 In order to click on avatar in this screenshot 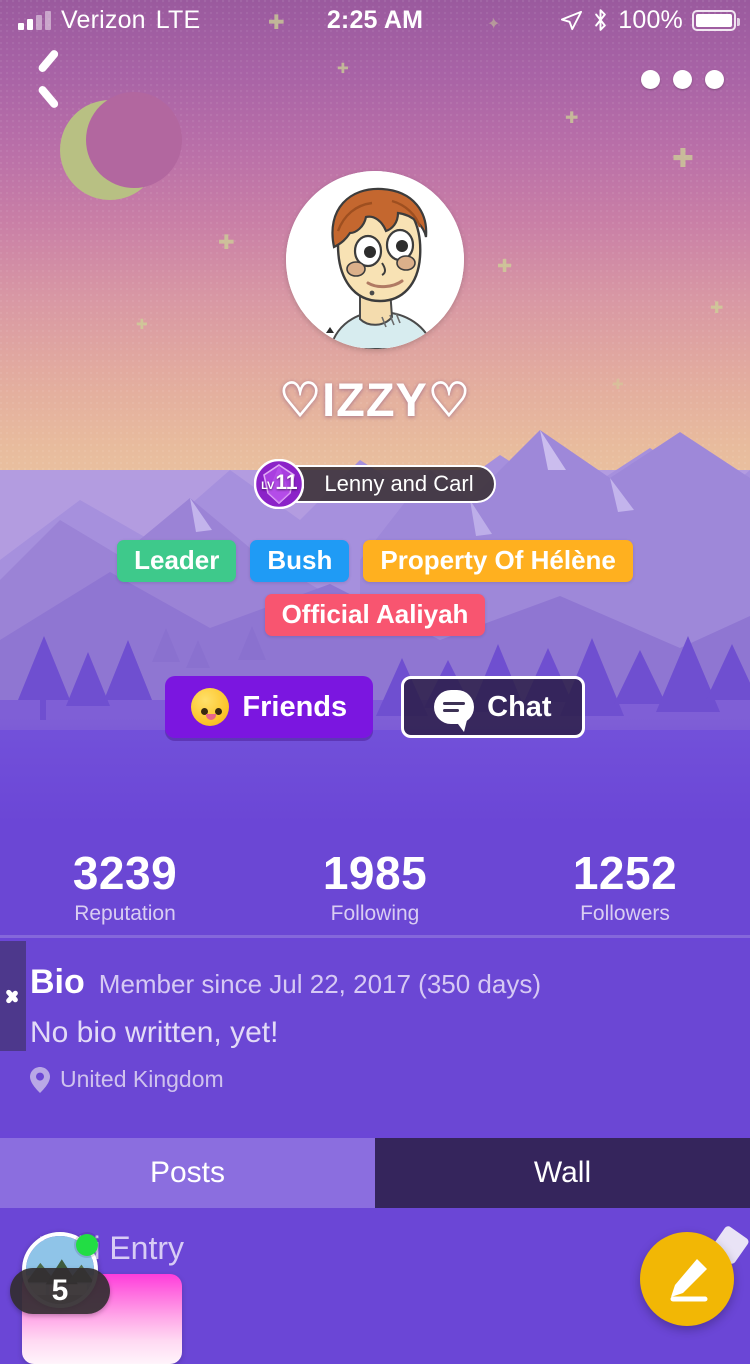, I will do `click(375, 260)`.